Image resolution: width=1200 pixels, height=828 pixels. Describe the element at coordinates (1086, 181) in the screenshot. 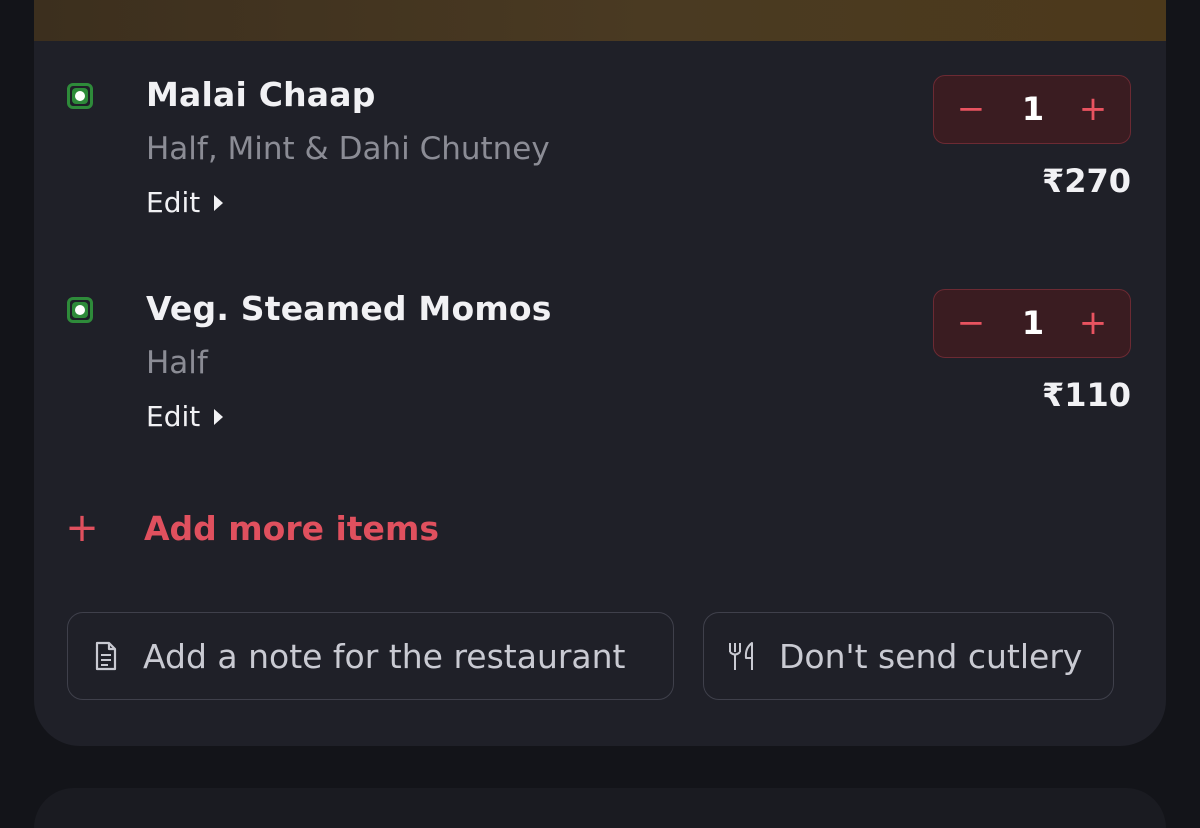

I see `item-price: ₹270` at that location.